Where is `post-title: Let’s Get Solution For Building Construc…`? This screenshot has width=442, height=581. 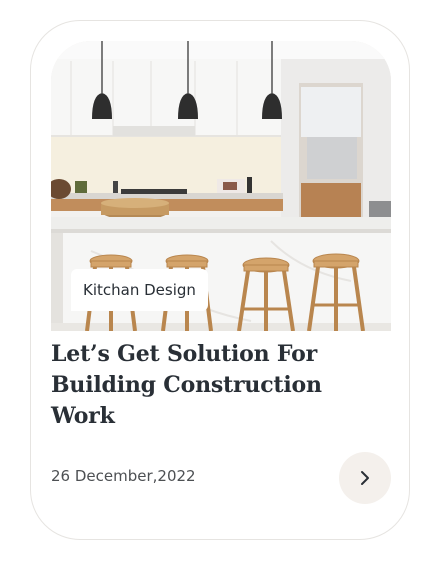 post-title: Let’s Get Solution For Building Construc… is located at coordinates (201, 385).